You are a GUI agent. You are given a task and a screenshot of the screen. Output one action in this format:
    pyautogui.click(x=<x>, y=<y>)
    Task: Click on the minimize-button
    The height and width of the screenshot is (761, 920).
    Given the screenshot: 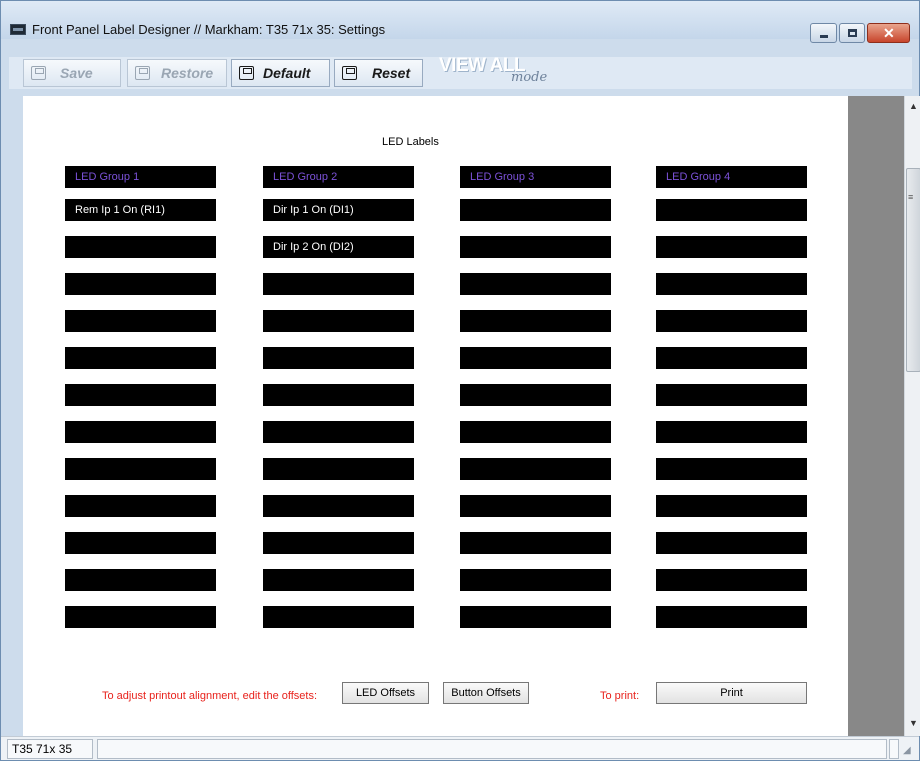 What is the action you would take?
    pyautogui.click(x=823, y=33)
    